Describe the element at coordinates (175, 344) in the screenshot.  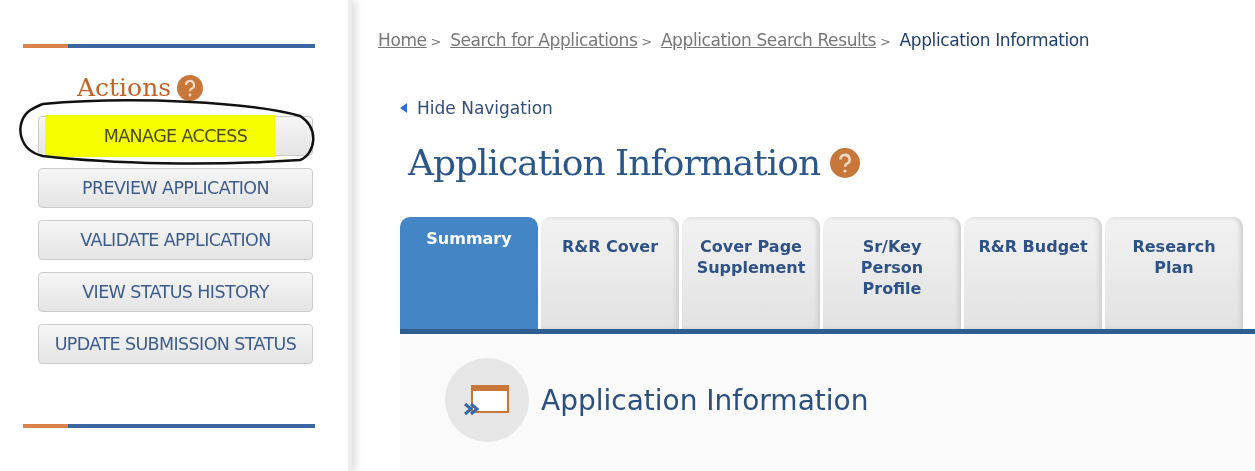
I see `action-button: UPDATE SUBMISSION STATUS` at that location.